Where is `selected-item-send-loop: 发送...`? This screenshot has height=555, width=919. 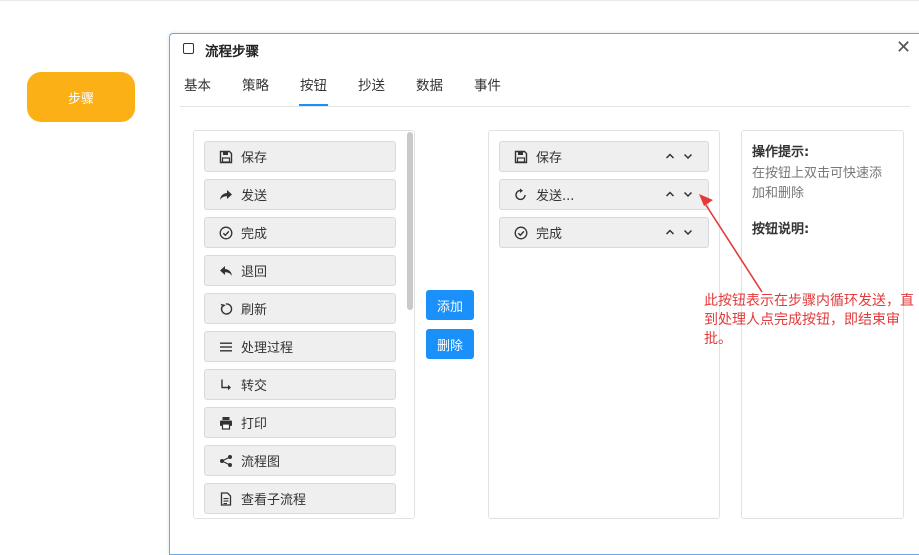
selected-item-send-loop: 发送... is located at coordinates (604, 194).